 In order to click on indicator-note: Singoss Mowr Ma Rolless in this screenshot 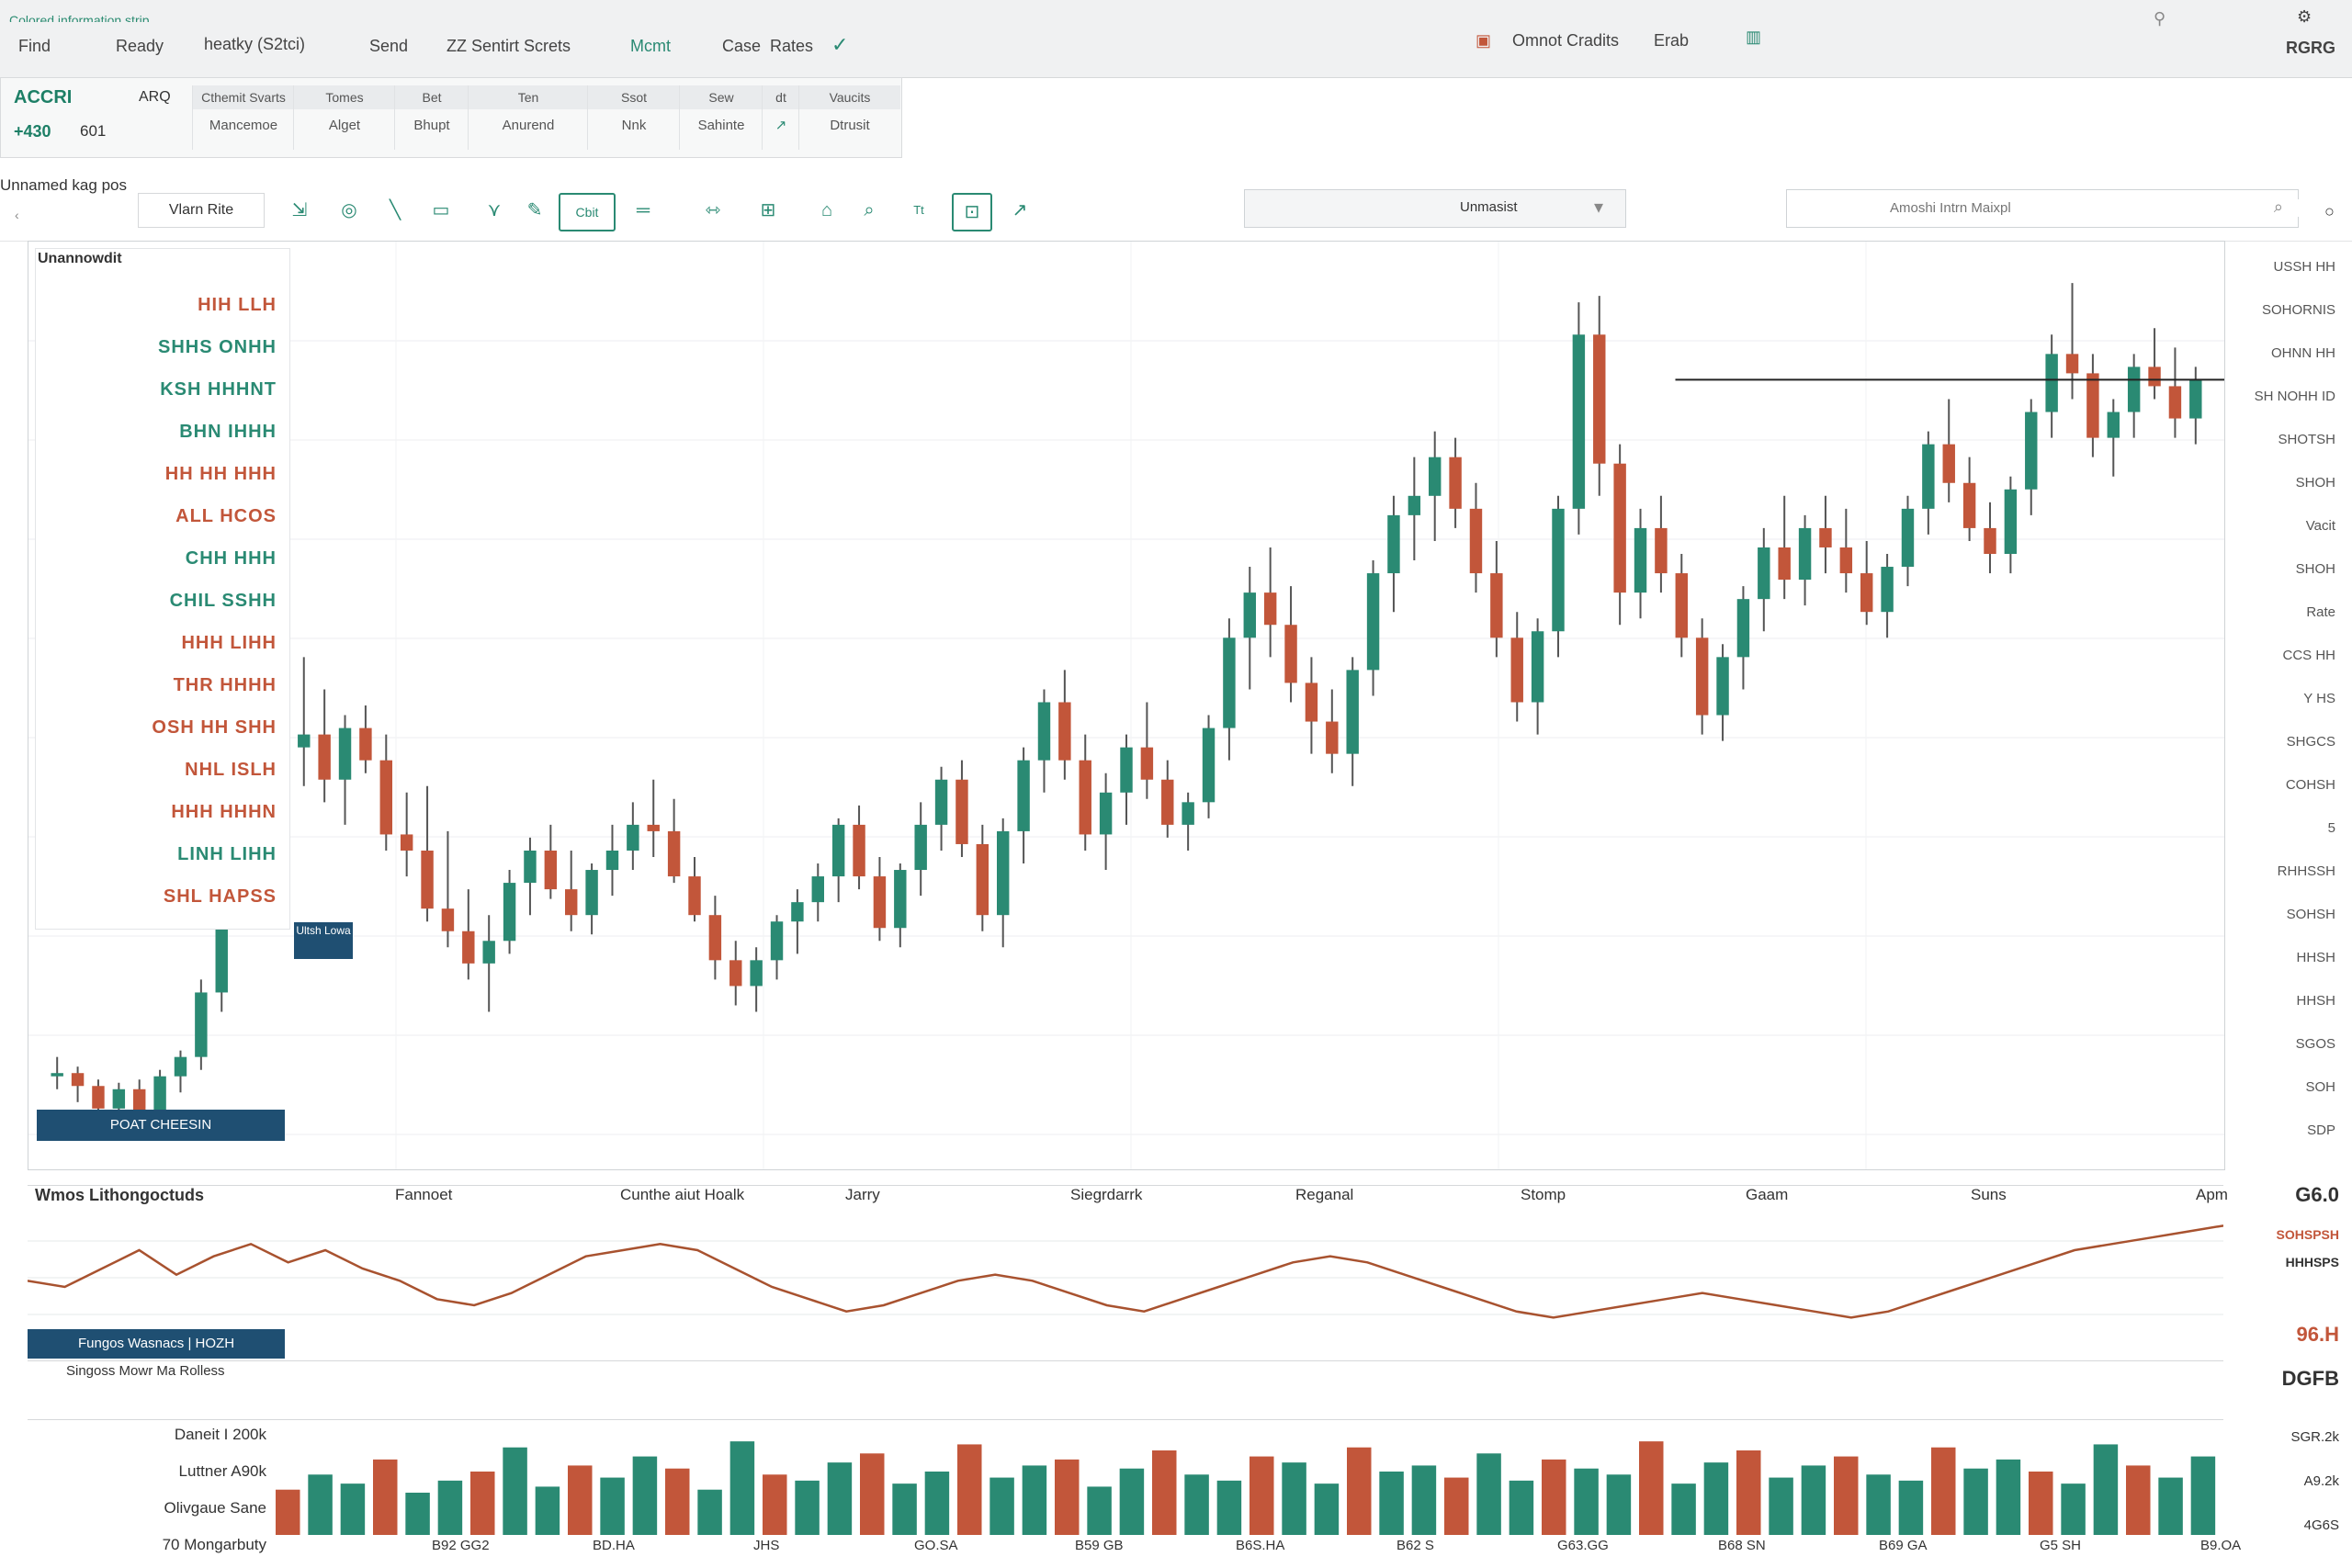, I will do `click(145, 1371)`.